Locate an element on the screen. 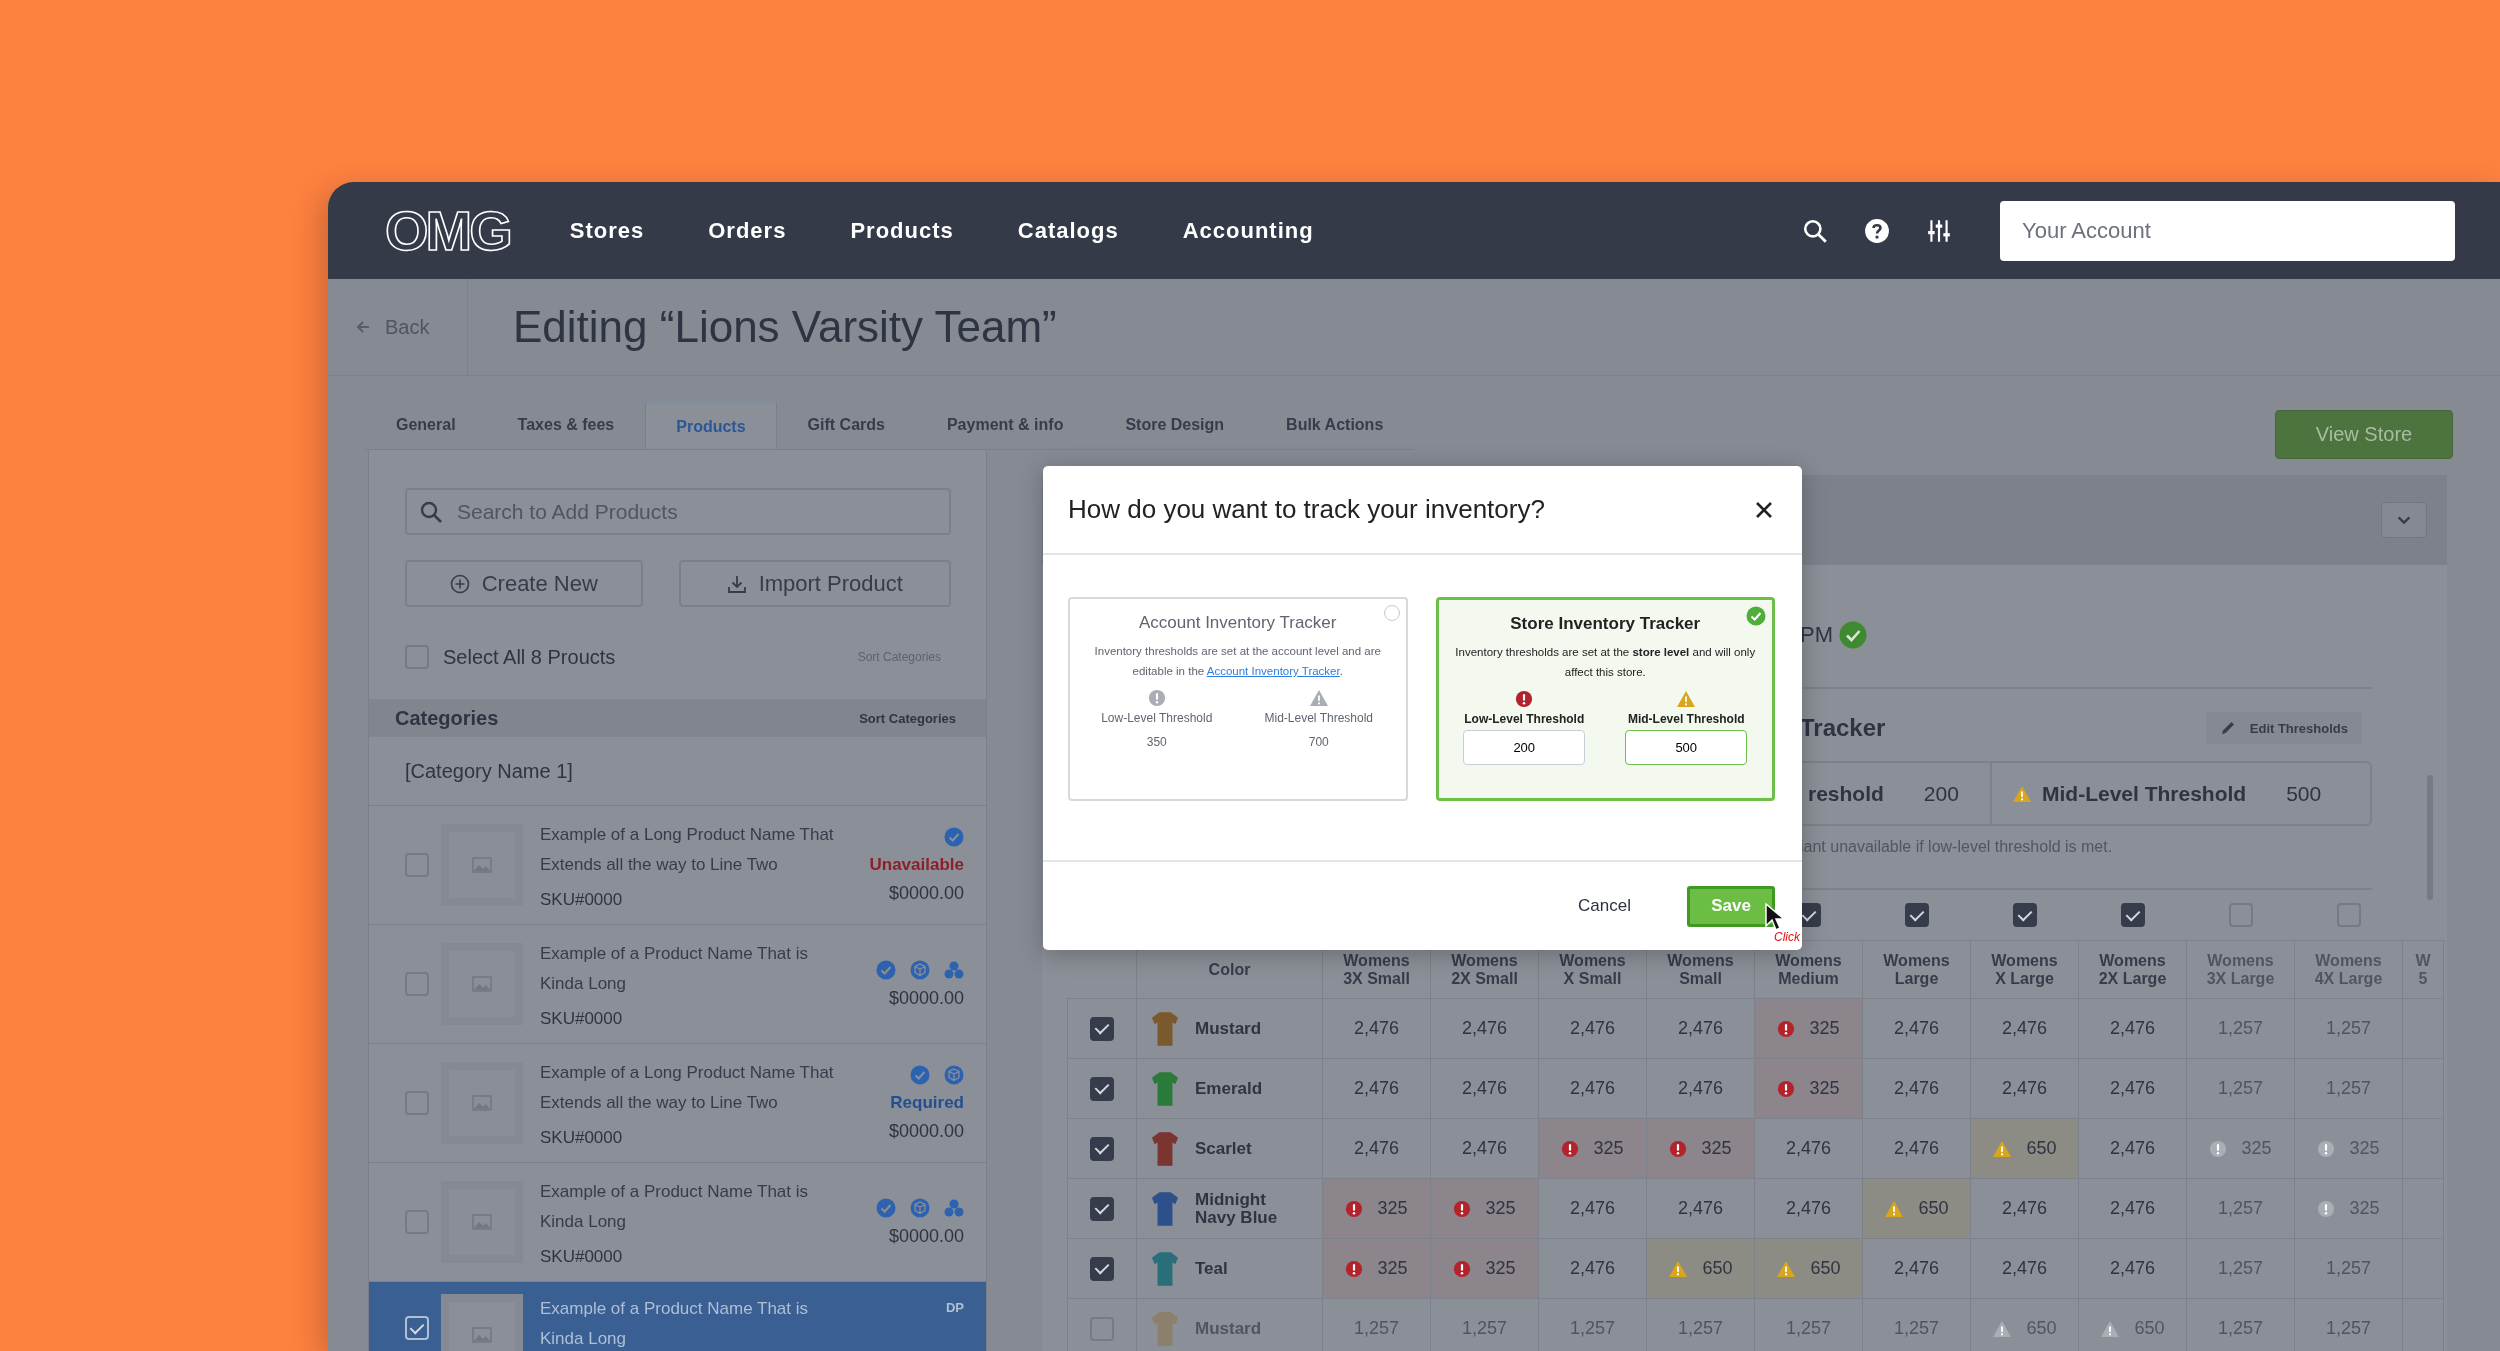 Image resolution: width=2500 pixels, height=1351 pixels. nav-link: Orders is located at coordinates (747, 230).